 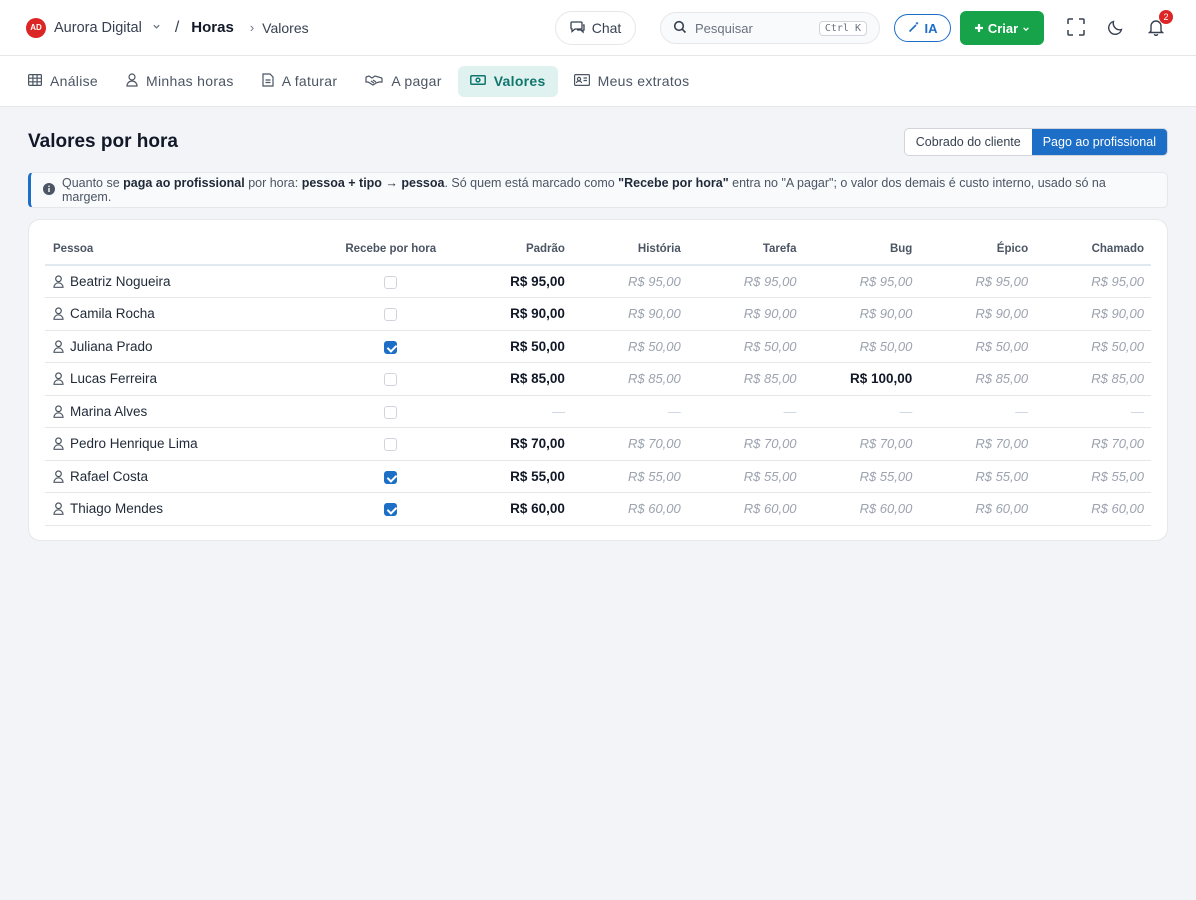 What do you see at coordinates (523, 379) in the screenshot?
I see `rate-padrao-cell: R$ 85,00` at bounding box center [523, 379].